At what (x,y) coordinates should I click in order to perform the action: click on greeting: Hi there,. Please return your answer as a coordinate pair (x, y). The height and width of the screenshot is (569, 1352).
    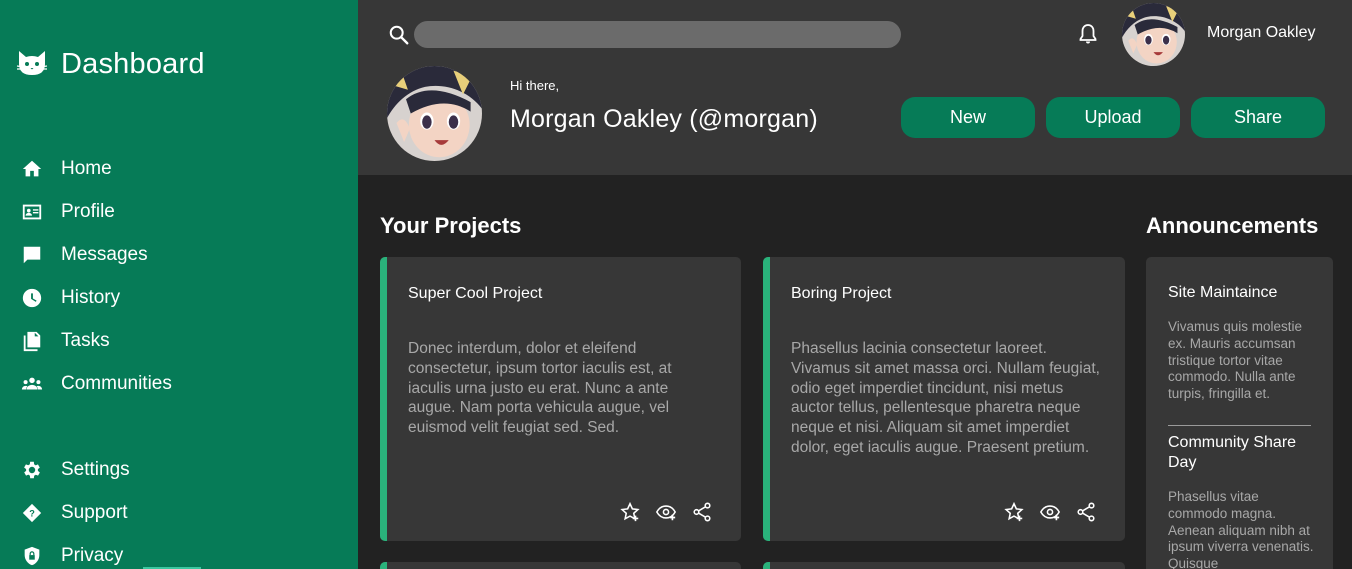
    Looking at the image, I should click on (535, 85).